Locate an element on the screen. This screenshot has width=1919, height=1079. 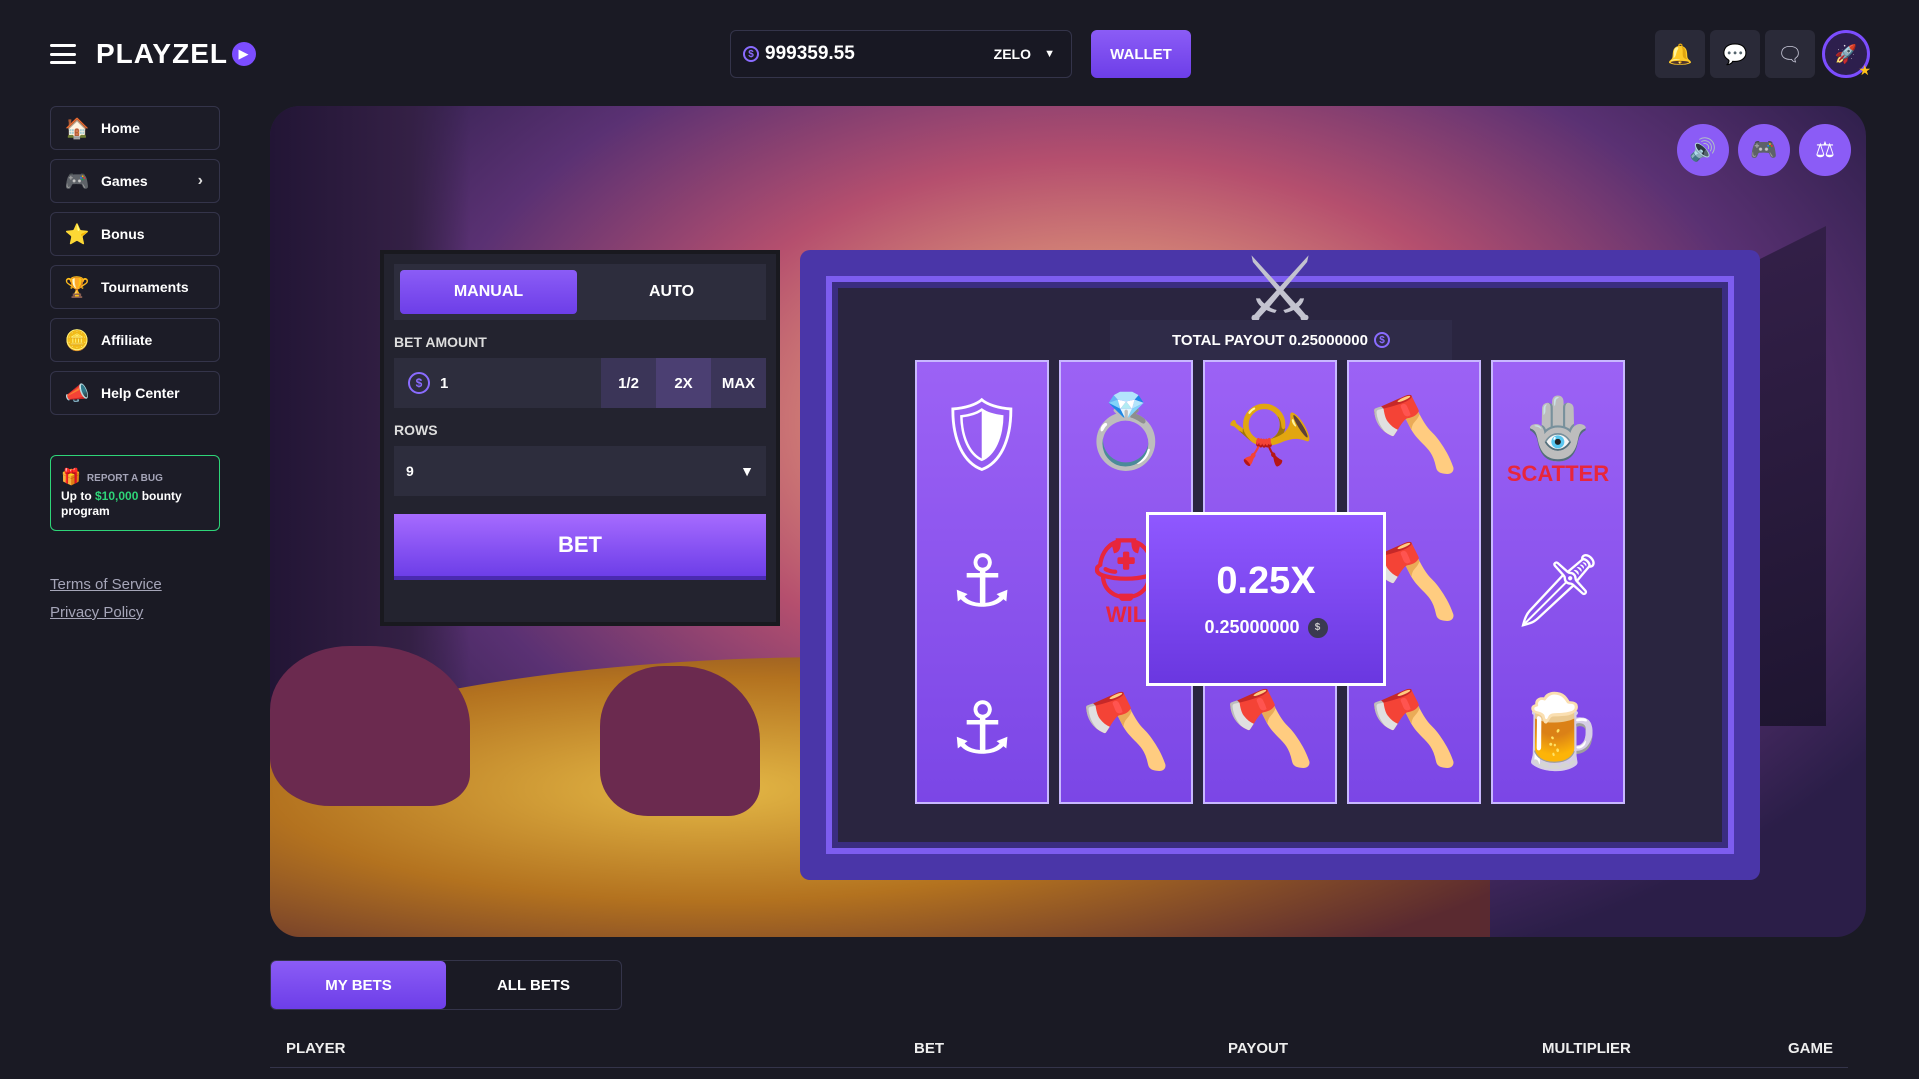
wild-label: WIL is located at coordinates (1126, 614).